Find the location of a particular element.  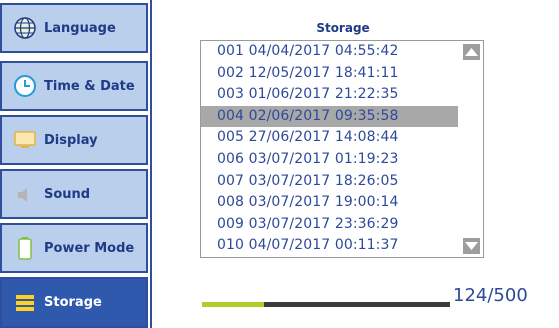

list-item: 006 03/07/2017 01:19:23 is located at coordinates (329, 160).